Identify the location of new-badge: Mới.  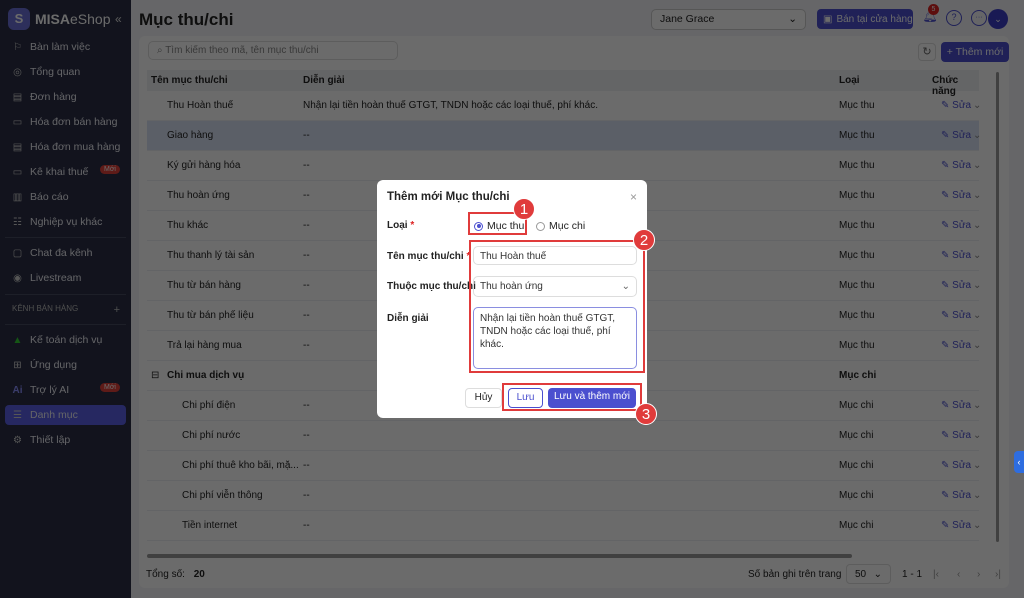
(110, 387).